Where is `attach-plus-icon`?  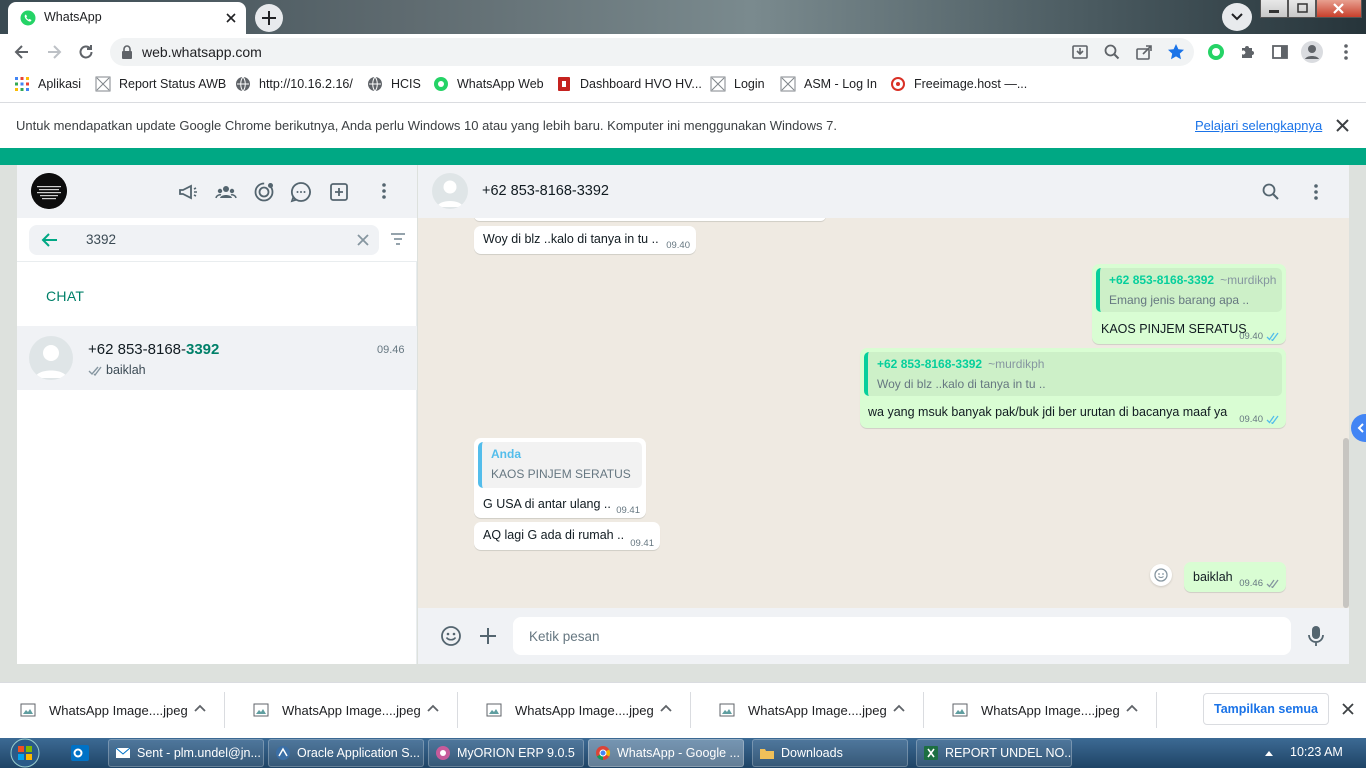 attach-plus-icon is located at coordinates (488, 636).